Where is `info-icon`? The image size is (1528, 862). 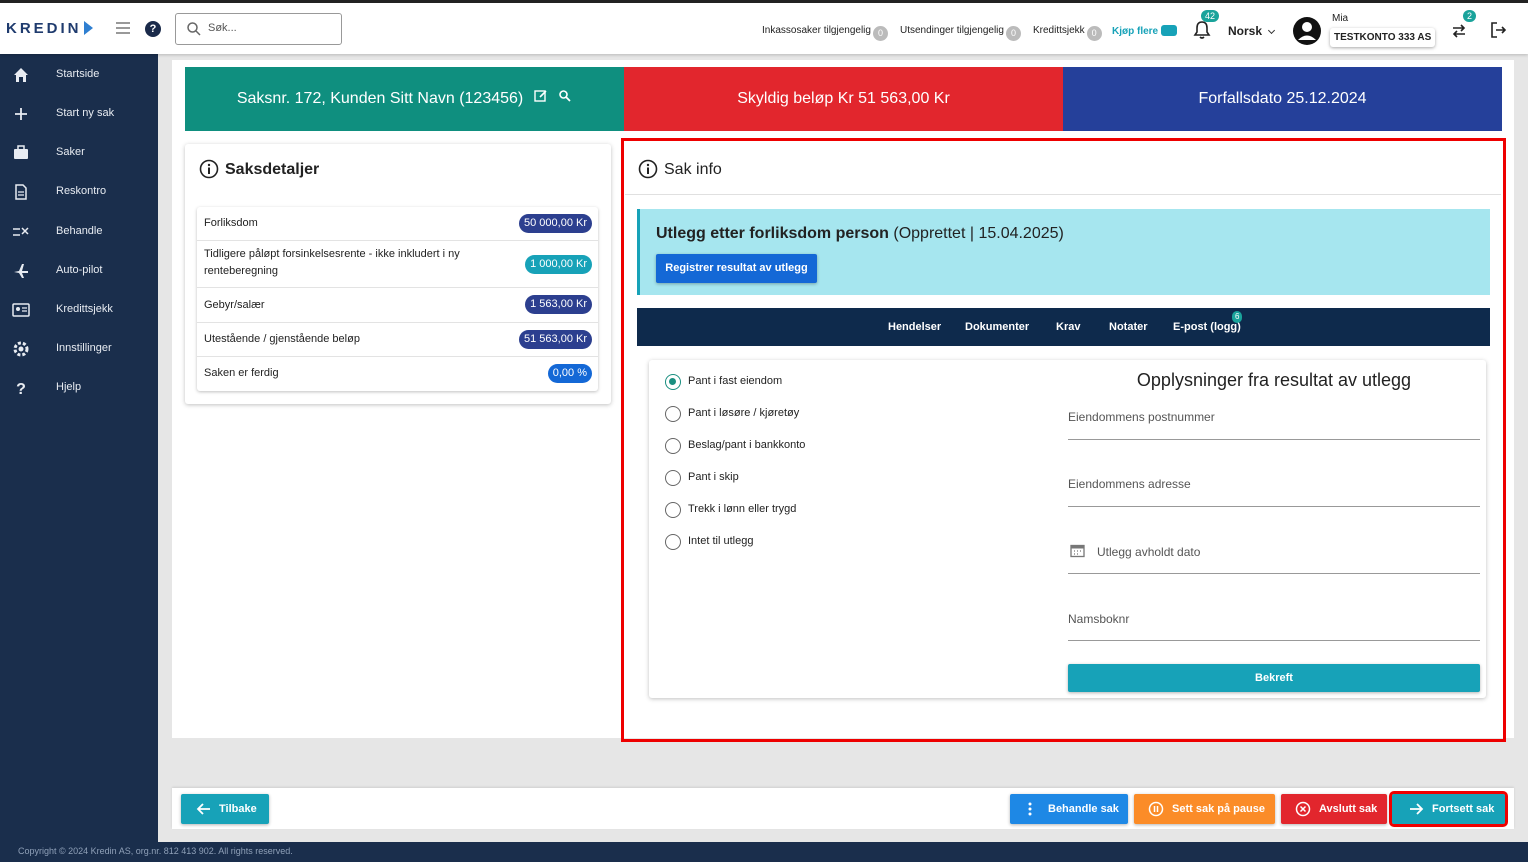 info-icon is located at coordinates (209, 169).